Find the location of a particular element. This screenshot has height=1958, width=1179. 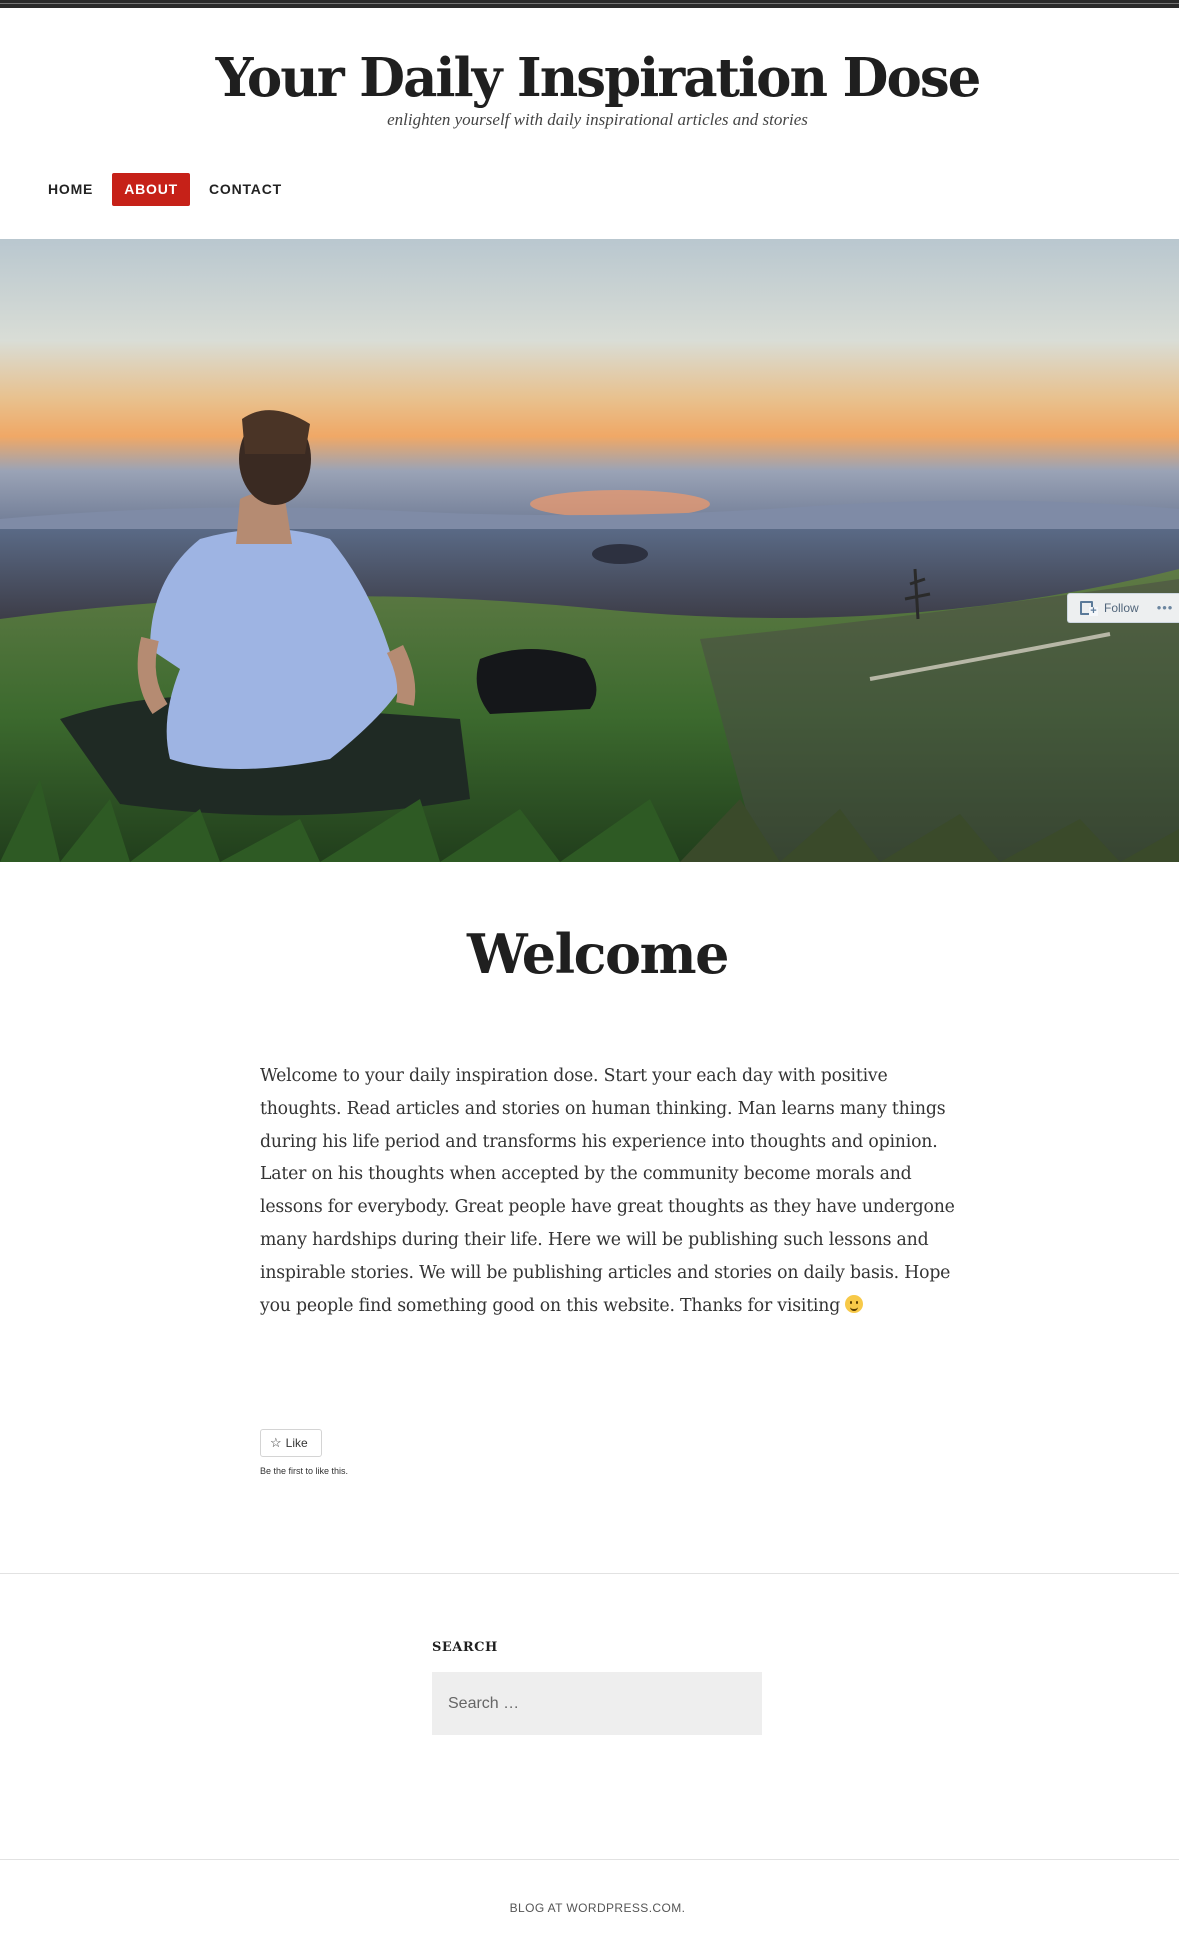

footer-credit-link: BLOG AT WORDPRESS.COM. is located at coordinates (589, 1908).